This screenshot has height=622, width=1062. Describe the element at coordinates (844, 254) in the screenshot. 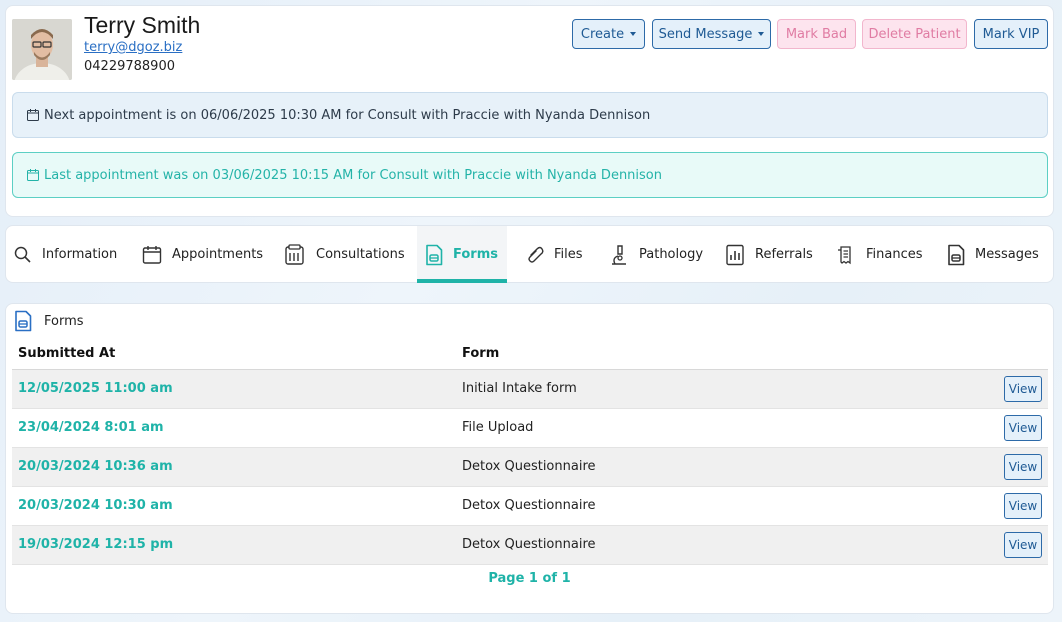

I see `receipt-icon` at that location.